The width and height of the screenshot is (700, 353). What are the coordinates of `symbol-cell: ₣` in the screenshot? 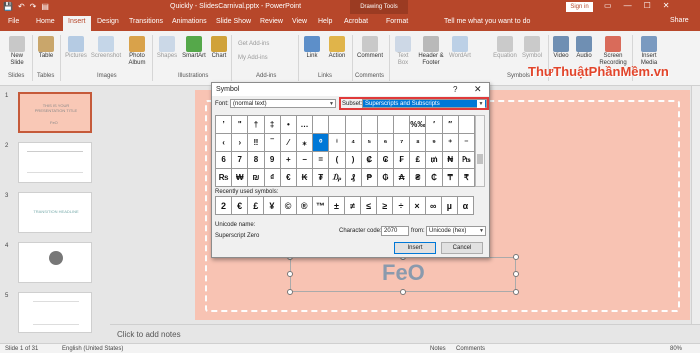 It's located at (402, 160).